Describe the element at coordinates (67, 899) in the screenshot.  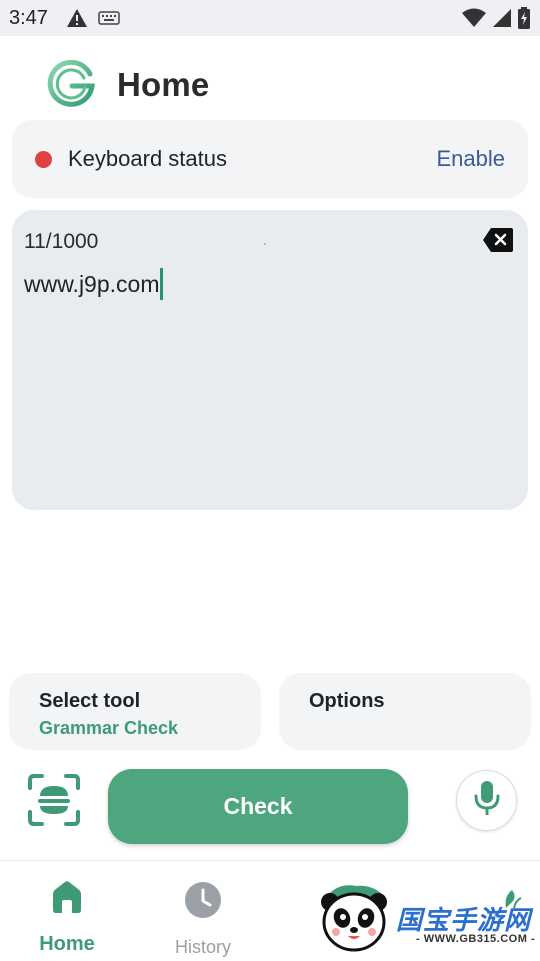
I see `home-icon` at that location.